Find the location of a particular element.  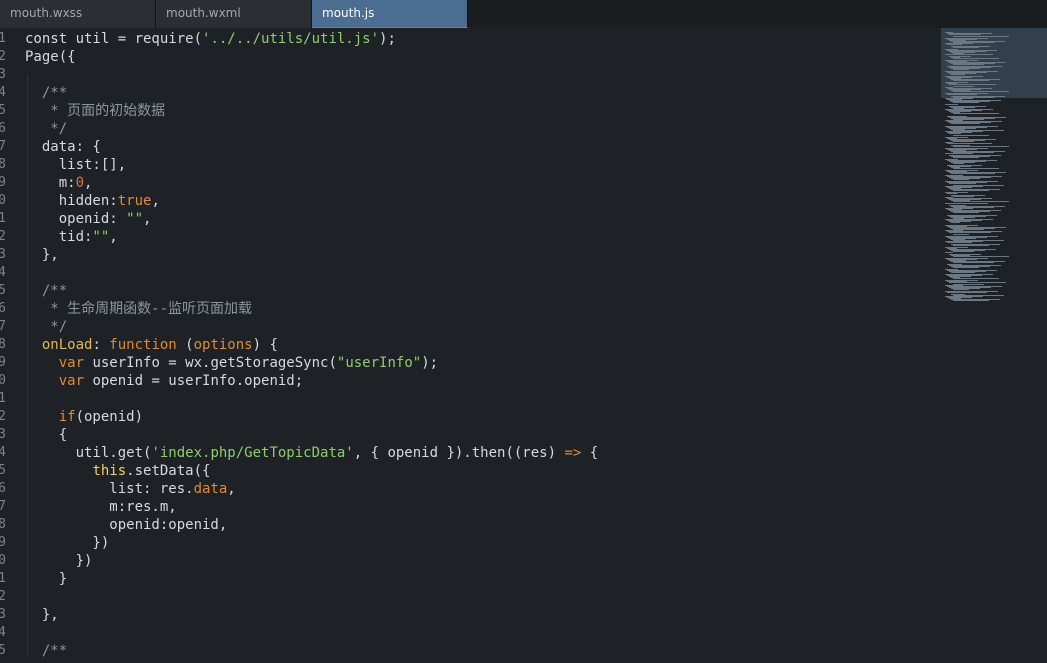

tab-mouth-wxml: mouth.wxml is located at coordinates (234, 14).